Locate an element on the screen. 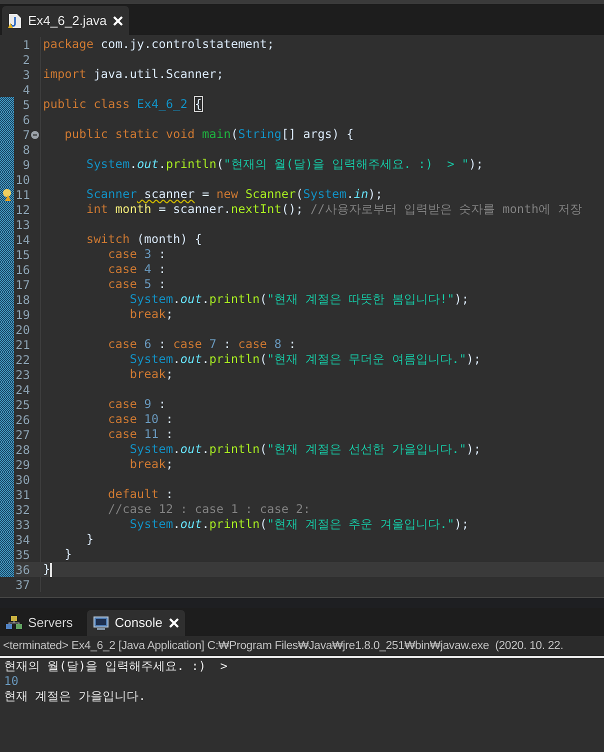 This screenshot has width=604, height=752. code-line: System.out.println("현재 계절은 선선한 가을입니다."); is located at coordinates (260, 449).